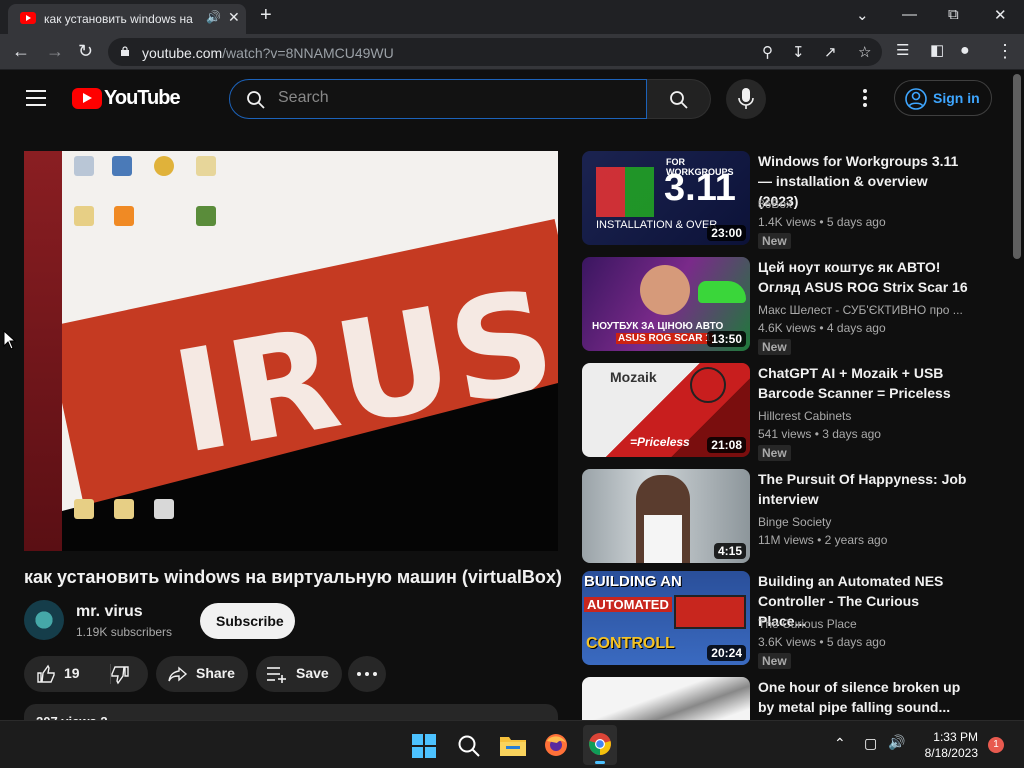 The height and width of the screenshot is (768, 1024). I want to click on windows-flag-icon, so click(625, 192).